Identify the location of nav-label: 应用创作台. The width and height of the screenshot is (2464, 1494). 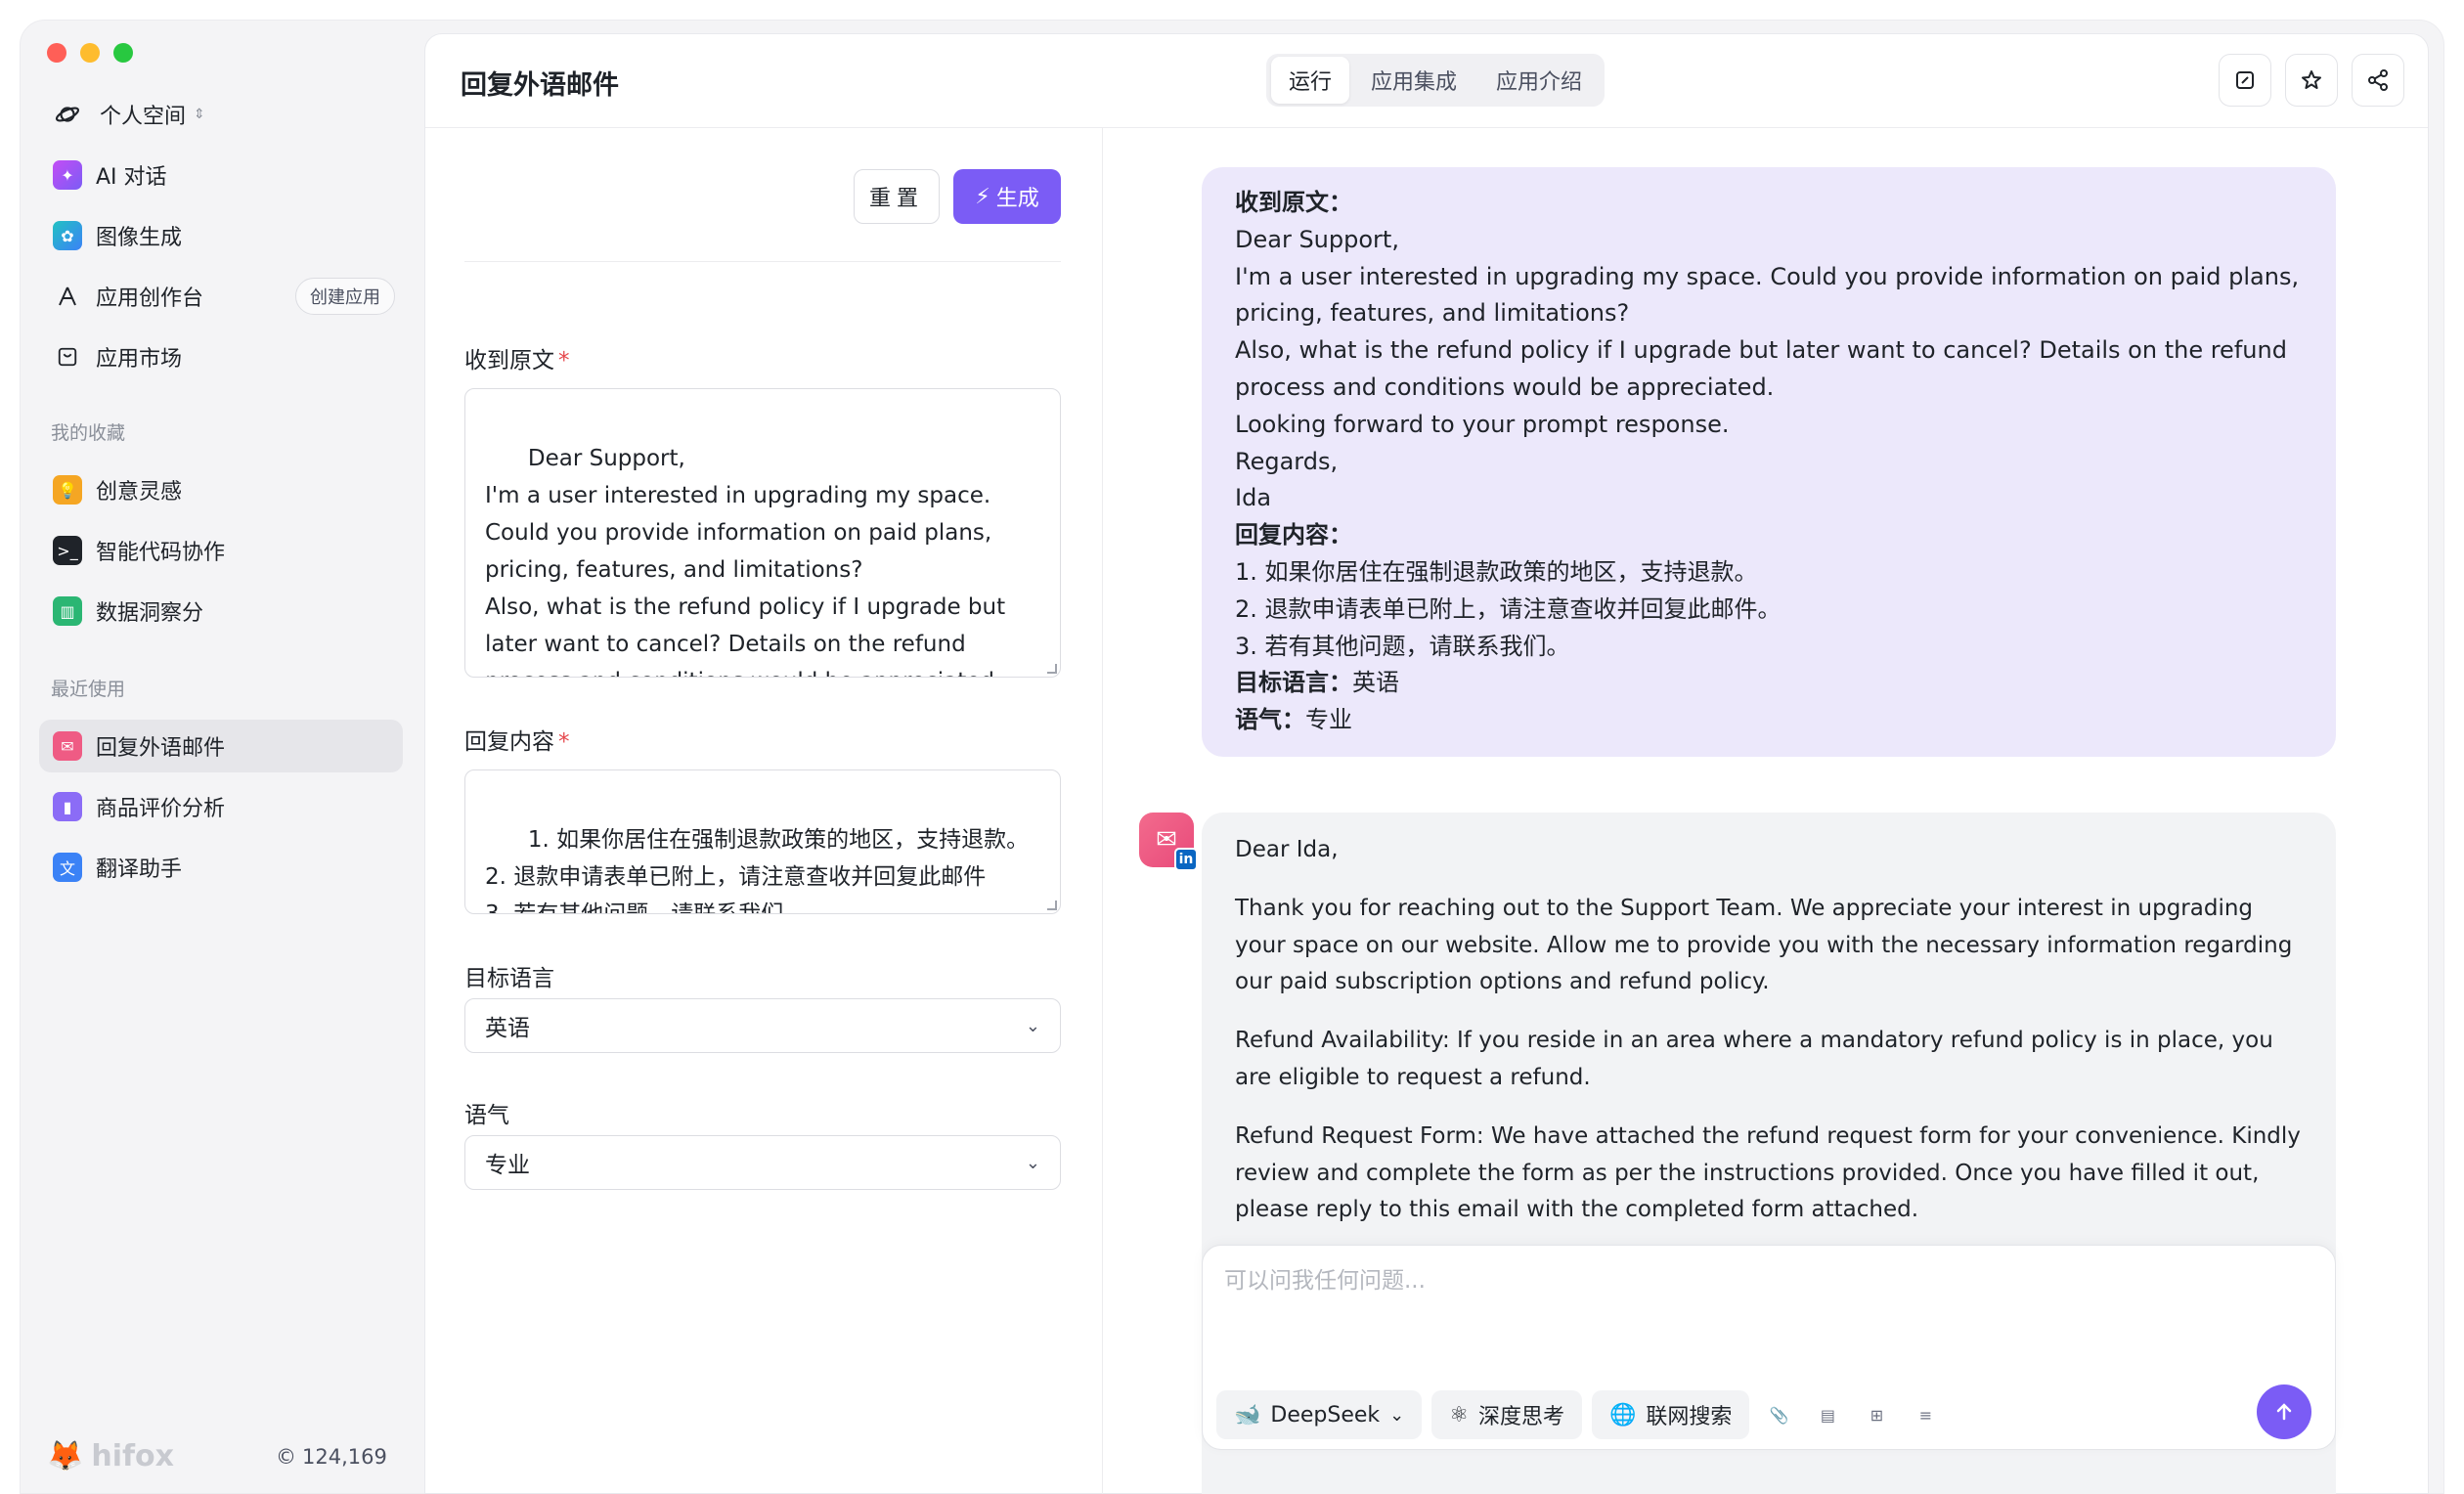
(150, 299).